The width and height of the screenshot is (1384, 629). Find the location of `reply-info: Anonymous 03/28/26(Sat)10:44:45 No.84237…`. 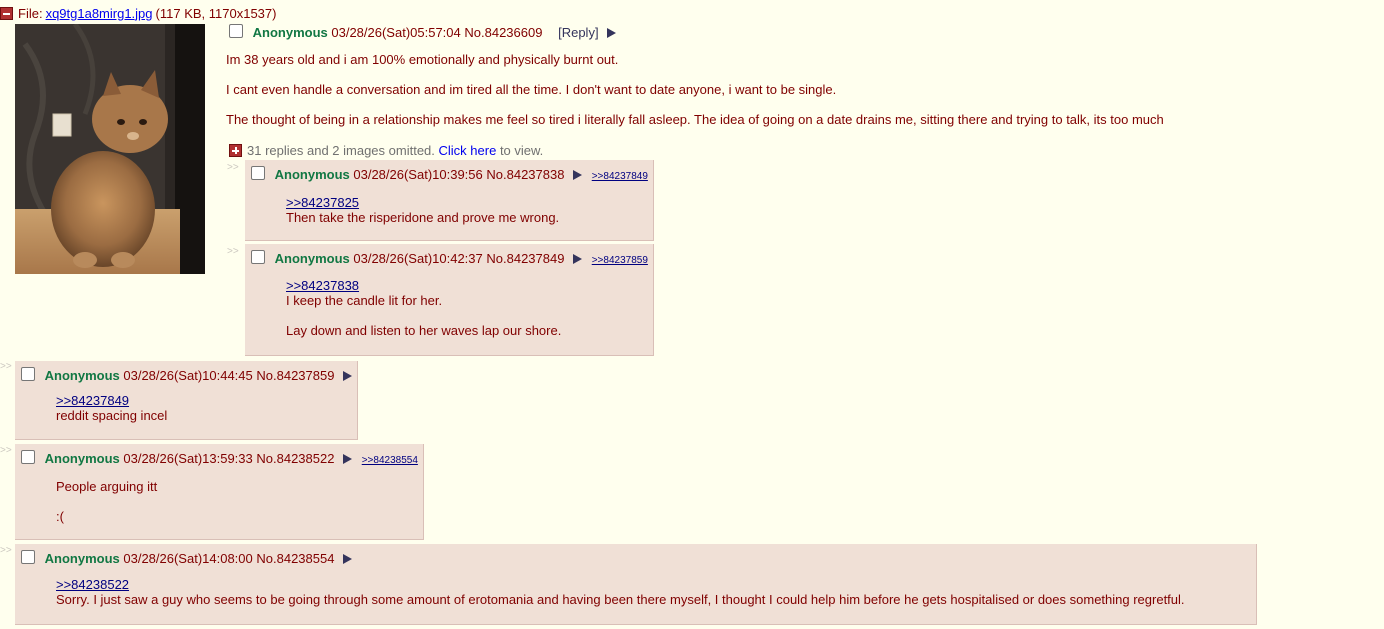

reply-info: Anonymous 03/28/26(Sat)10:44:45 No.84237… is located at coordinates (187, 375).